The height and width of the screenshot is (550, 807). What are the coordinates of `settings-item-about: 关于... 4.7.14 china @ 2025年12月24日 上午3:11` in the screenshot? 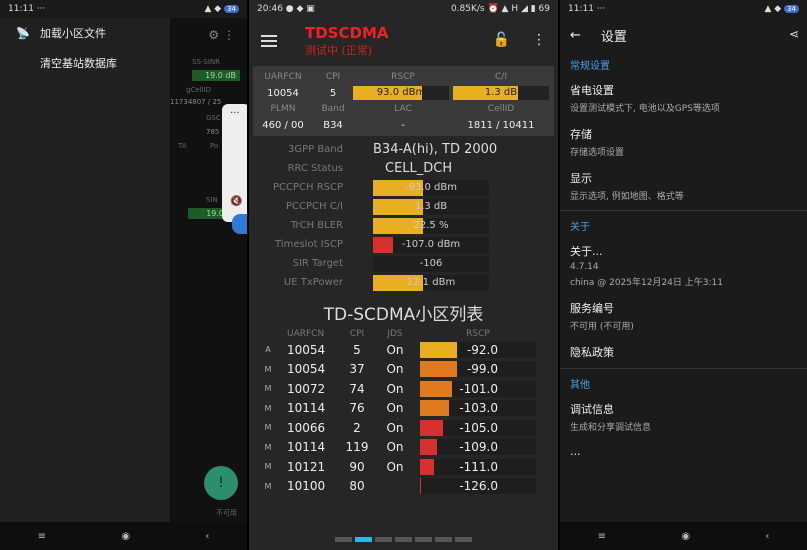 It's located at (683, 265).